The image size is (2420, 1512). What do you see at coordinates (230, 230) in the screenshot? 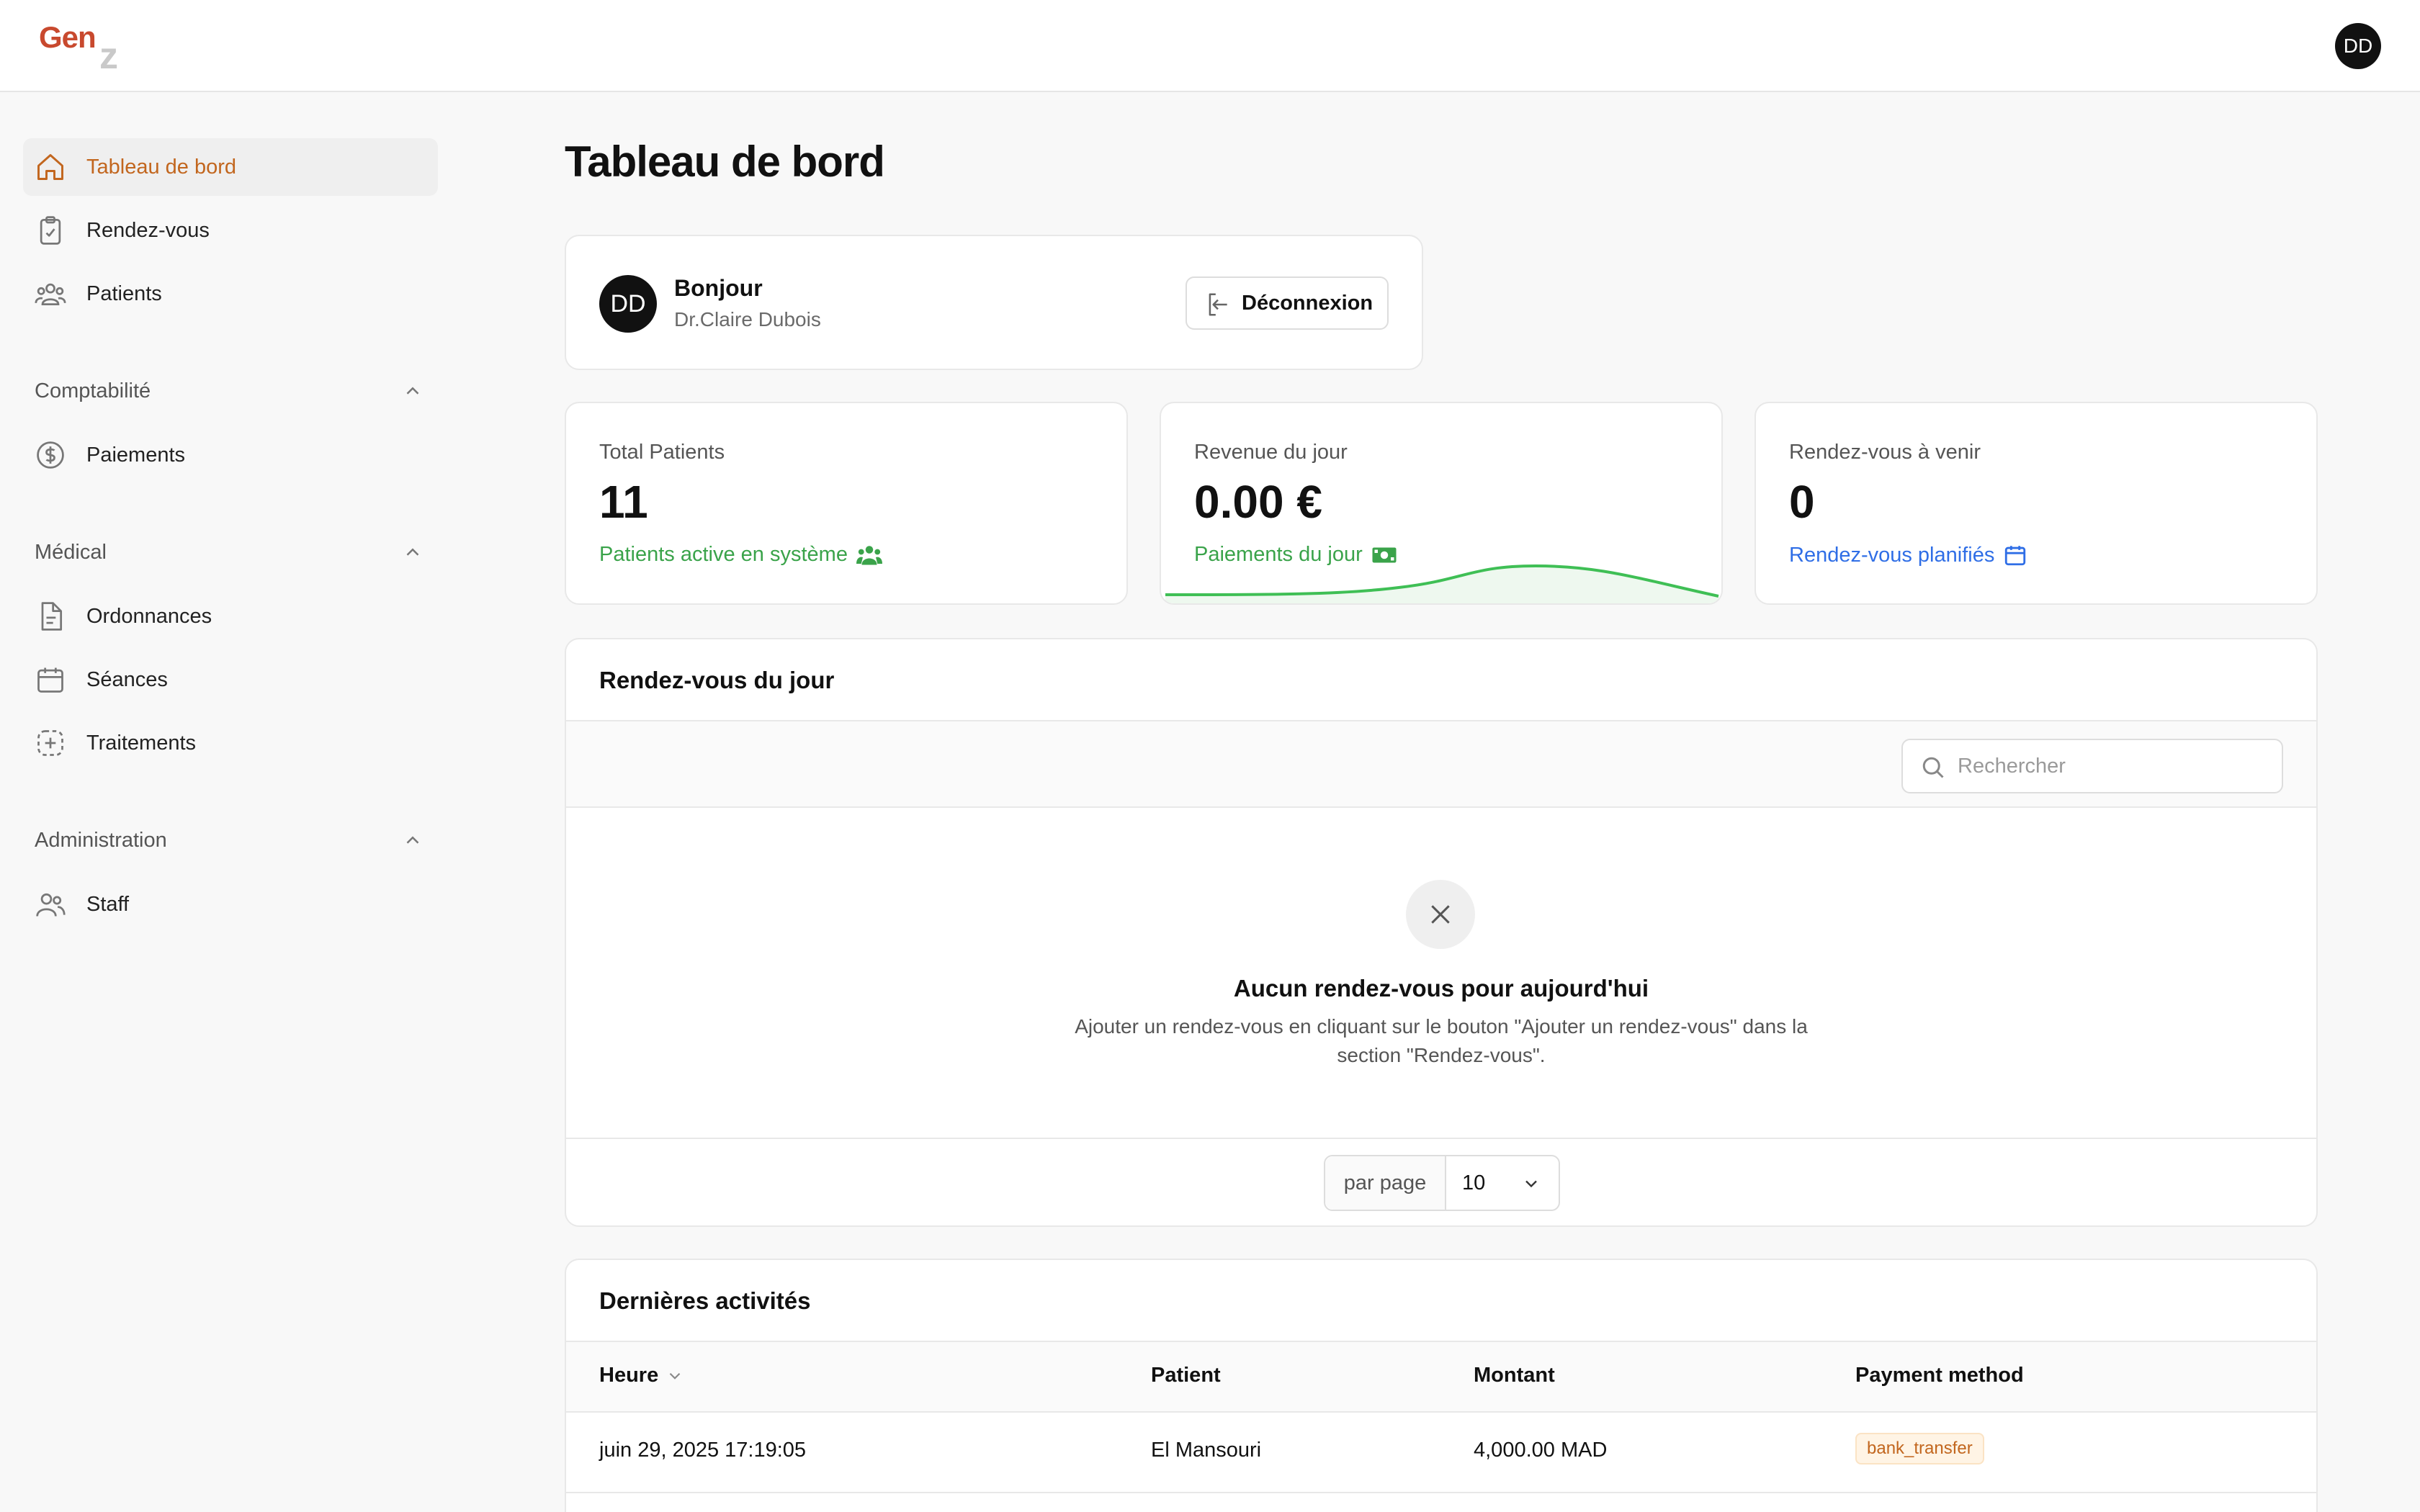
I see `sidebar-item-appointments: Rendez-vous` at bounding box center [230, 230].